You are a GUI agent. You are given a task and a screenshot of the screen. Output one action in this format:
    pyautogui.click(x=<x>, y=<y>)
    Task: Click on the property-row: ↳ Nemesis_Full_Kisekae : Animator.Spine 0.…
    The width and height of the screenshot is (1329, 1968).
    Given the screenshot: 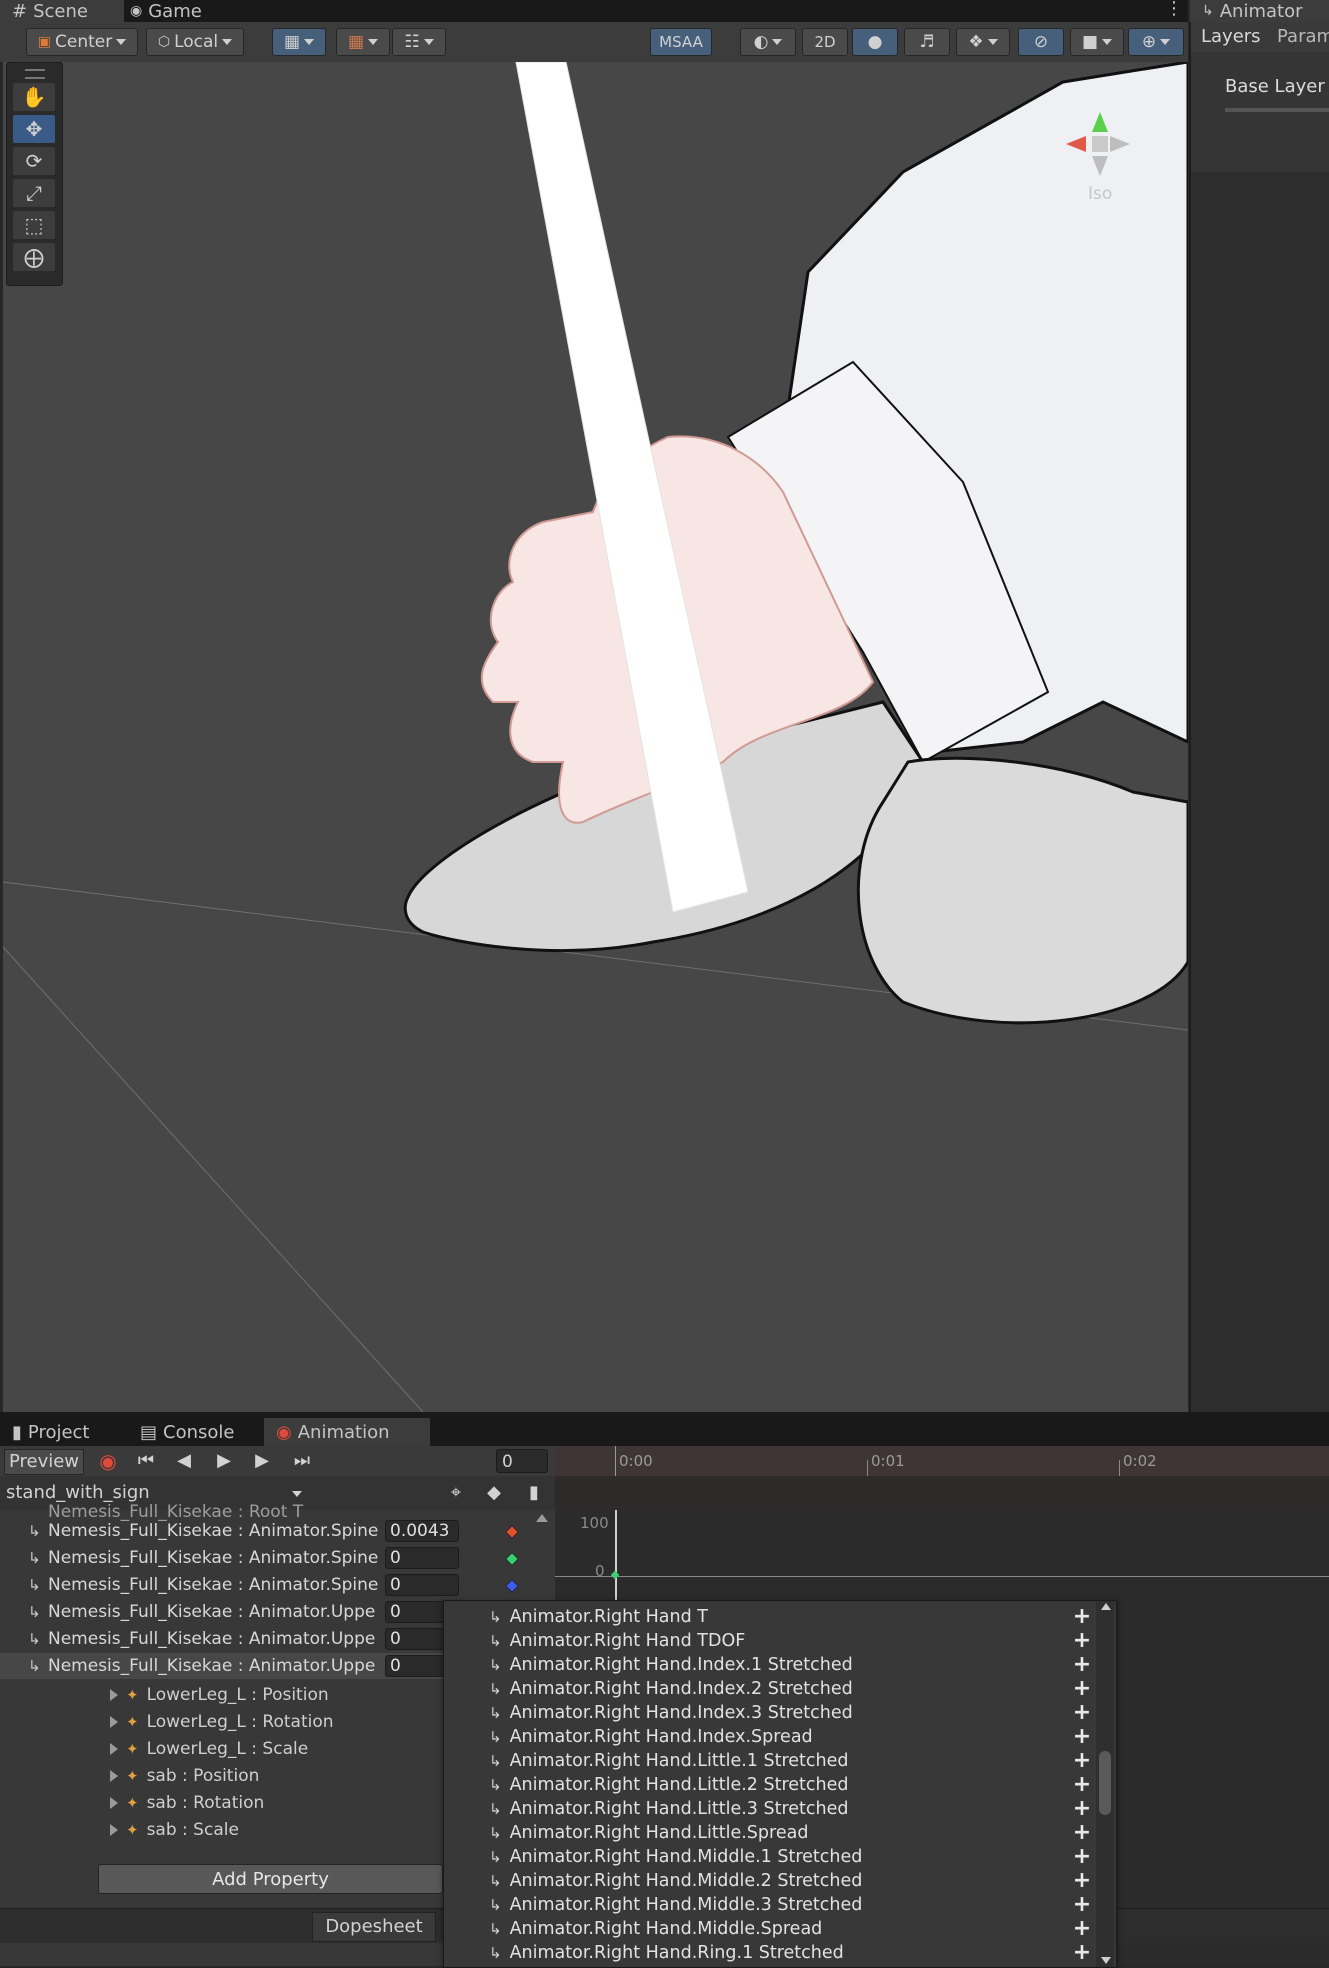 What is the action you would take?
    pyautogui.click(x=272, y=1531)
    